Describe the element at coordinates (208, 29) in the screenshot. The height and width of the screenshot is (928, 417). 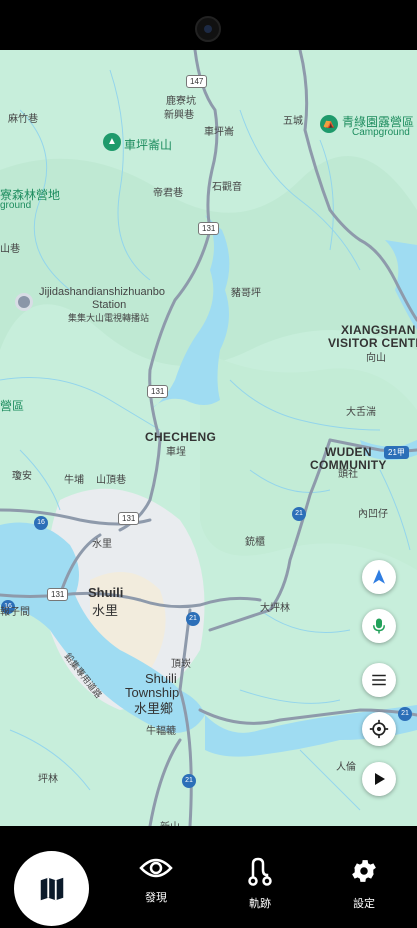
I see `front-camera` at that location.